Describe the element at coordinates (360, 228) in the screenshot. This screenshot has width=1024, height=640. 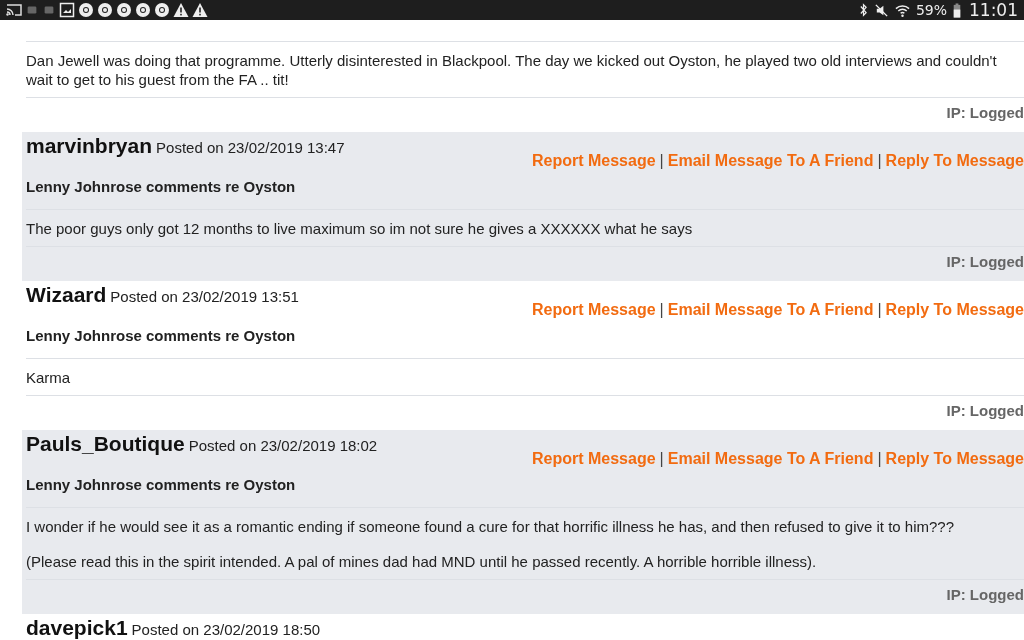
I see `post-text: The poor guys only got 12 months to live maximum so im not sure he gives a XXXXXX what he says` at that location.